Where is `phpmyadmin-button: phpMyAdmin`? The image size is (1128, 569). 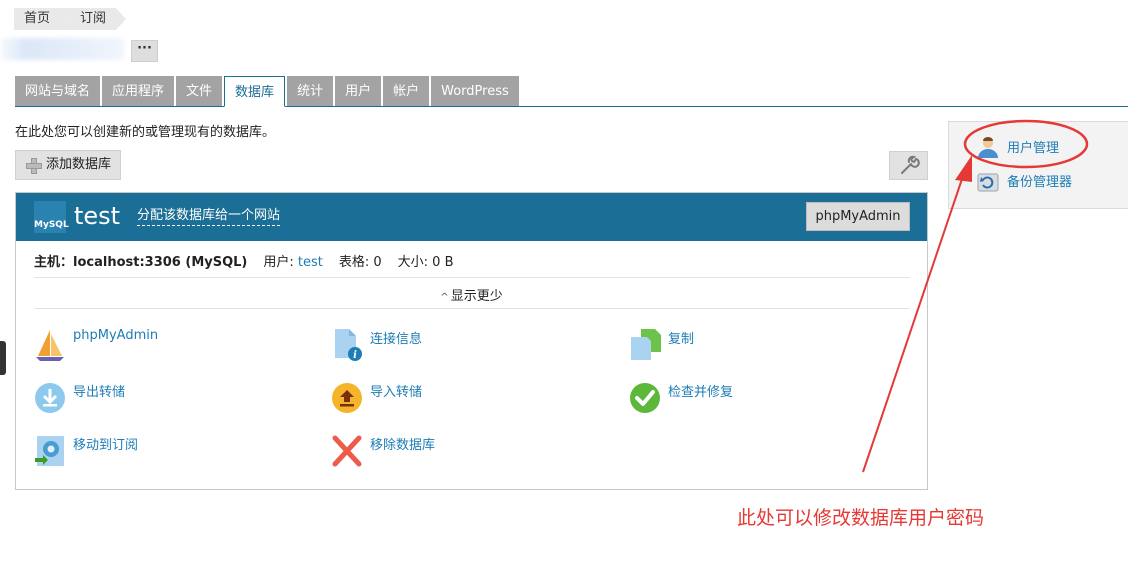 phpmyadmin-button: phpMyAdmin is located at coordinates (858, 216).